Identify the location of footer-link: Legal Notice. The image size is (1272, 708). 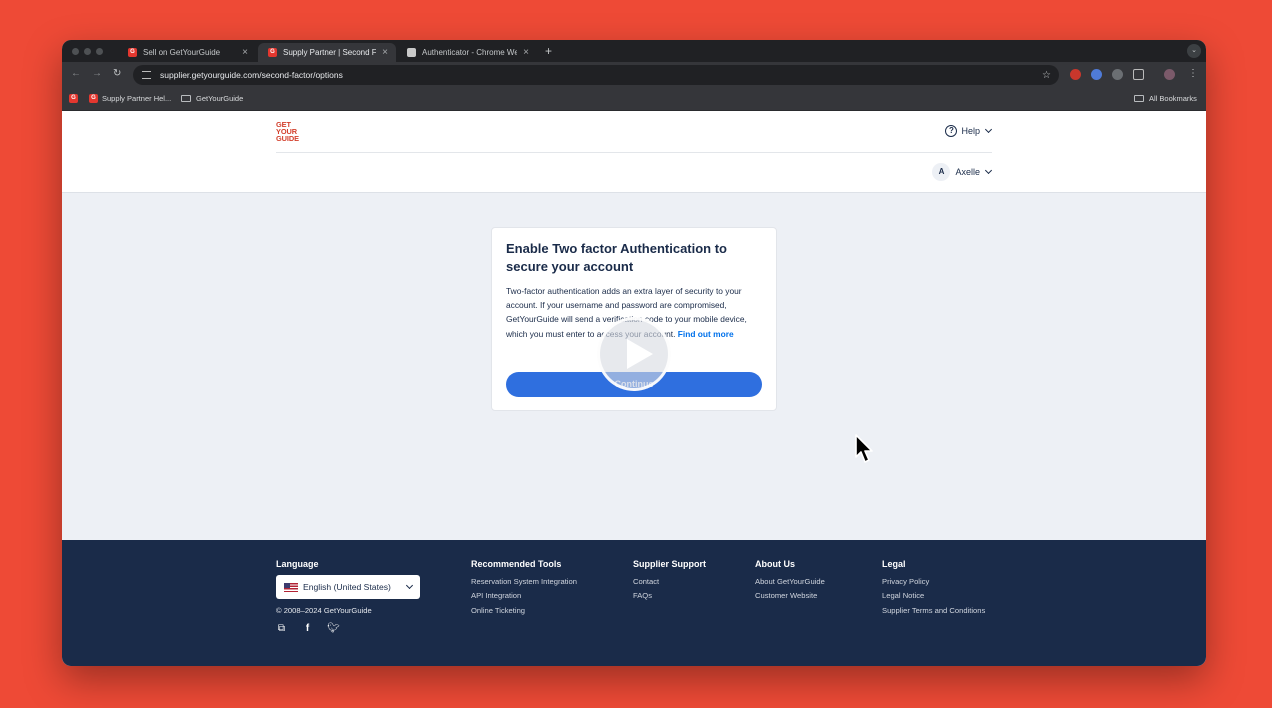
(933, 596).